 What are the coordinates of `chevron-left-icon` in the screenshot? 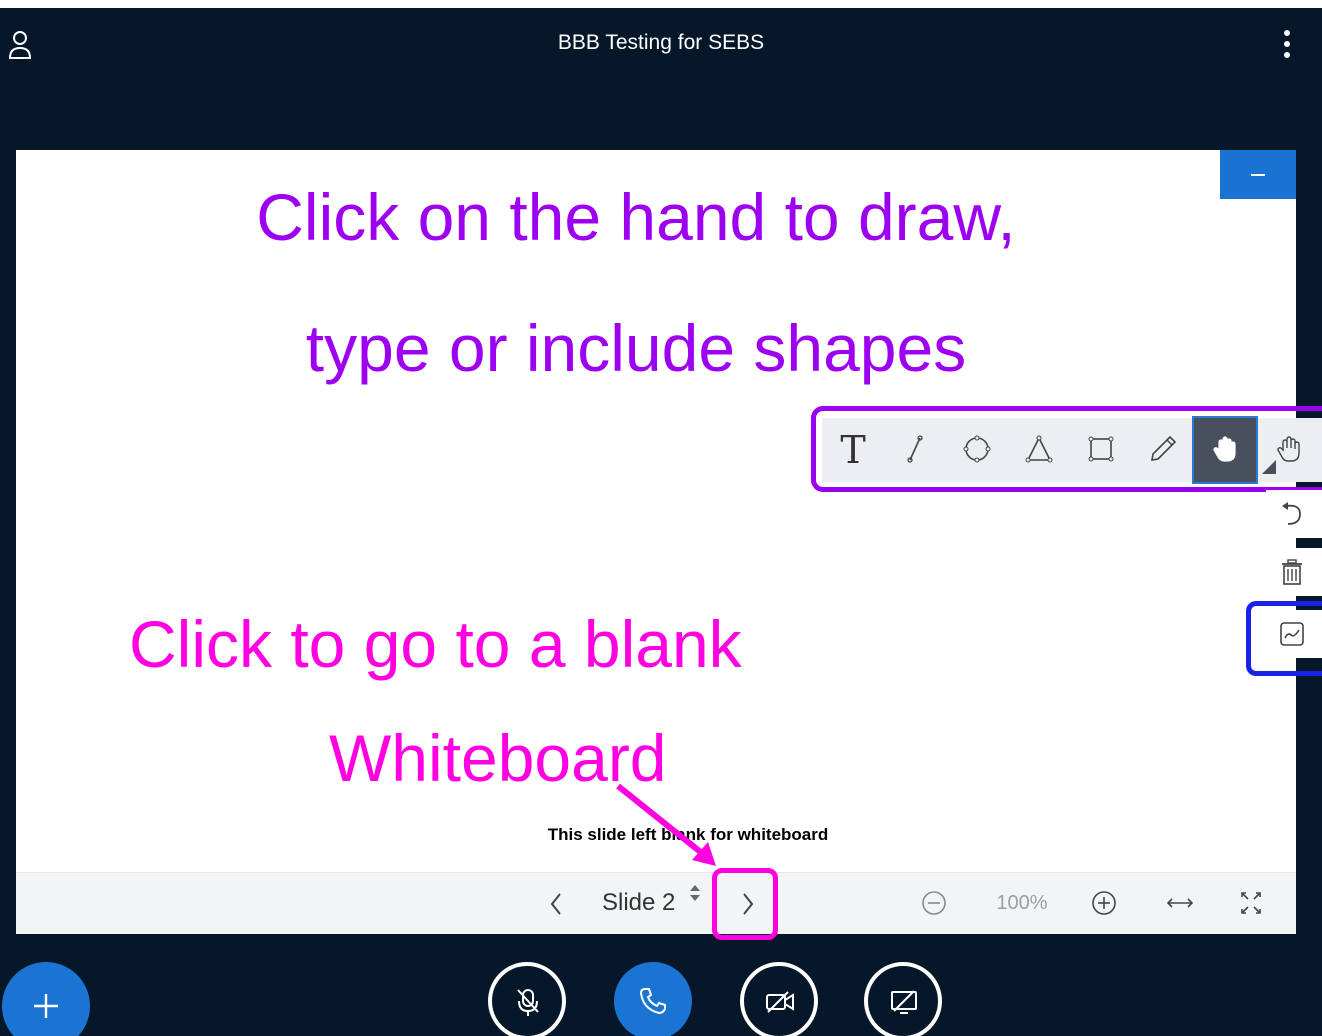 It's located at (555, 904).